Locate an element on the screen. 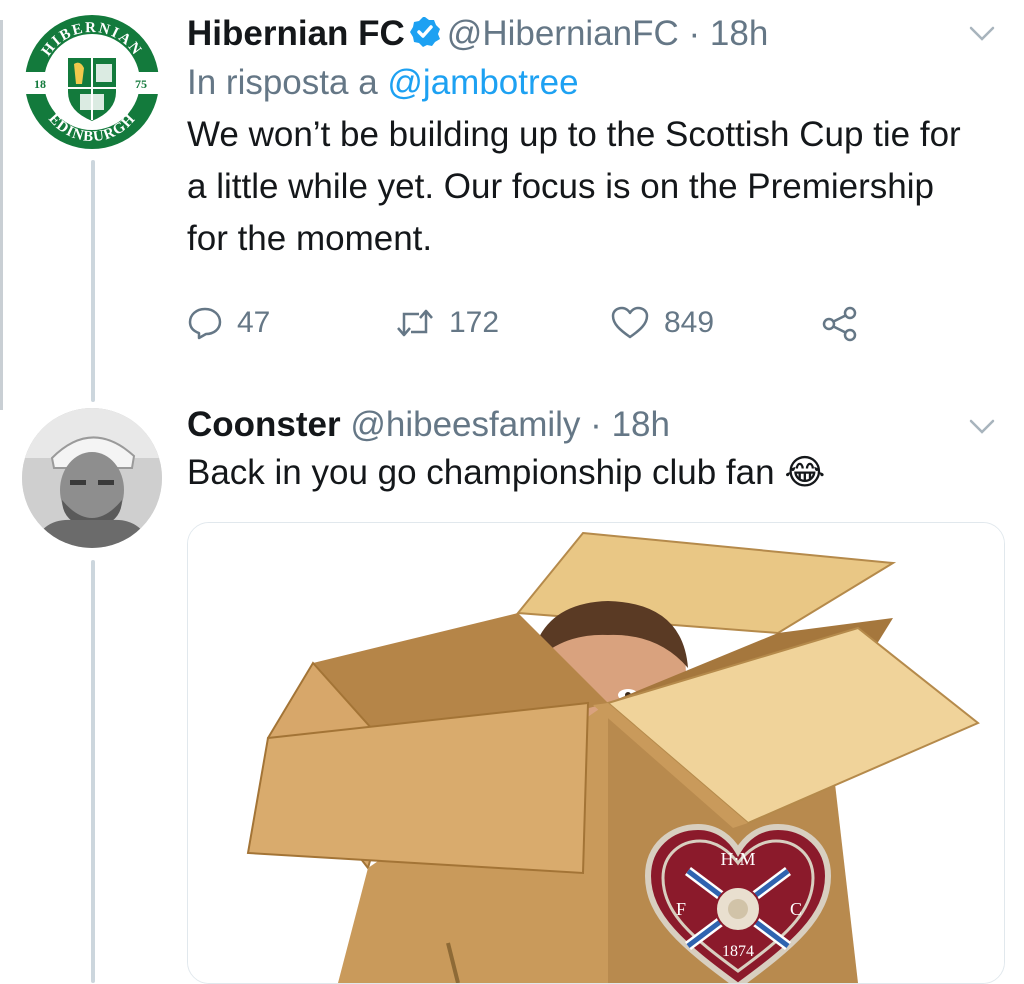  reply-button: 47 is located at coordinates (228, 323).